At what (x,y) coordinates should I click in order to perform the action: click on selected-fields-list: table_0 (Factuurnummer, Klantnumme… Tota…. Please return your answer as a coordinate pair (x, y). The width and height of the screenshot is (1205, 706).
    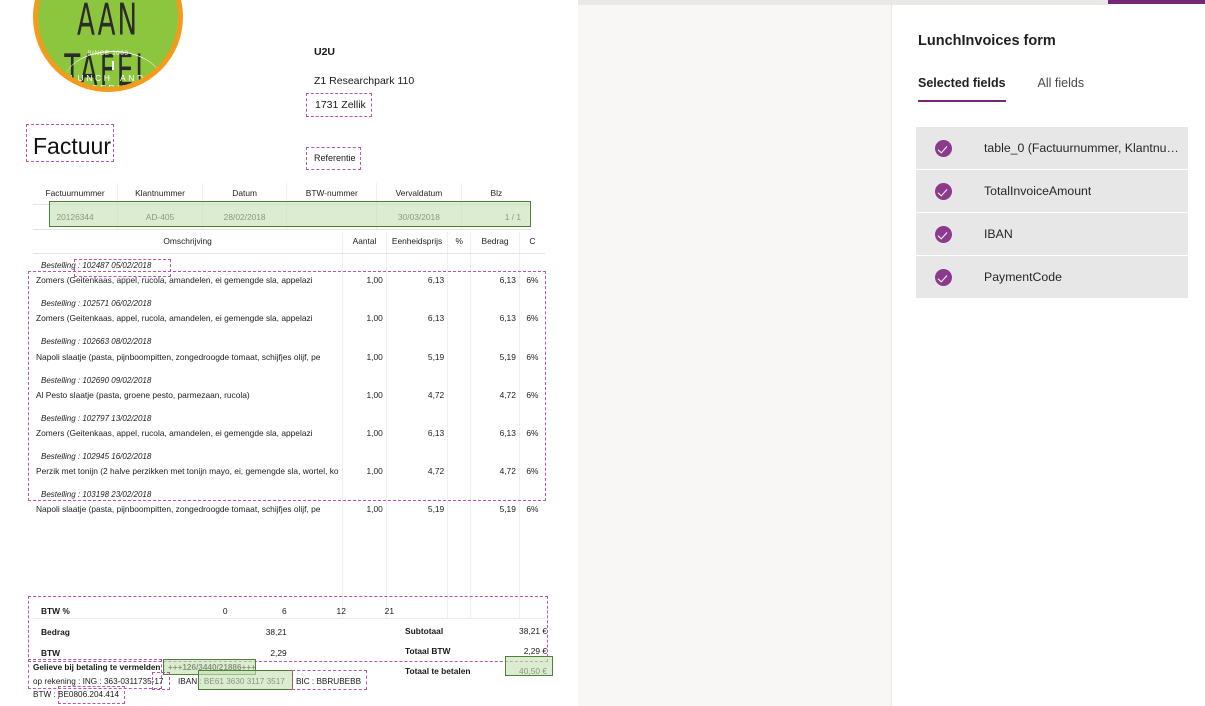
    Looking at the image, I should click on (1052, 213).